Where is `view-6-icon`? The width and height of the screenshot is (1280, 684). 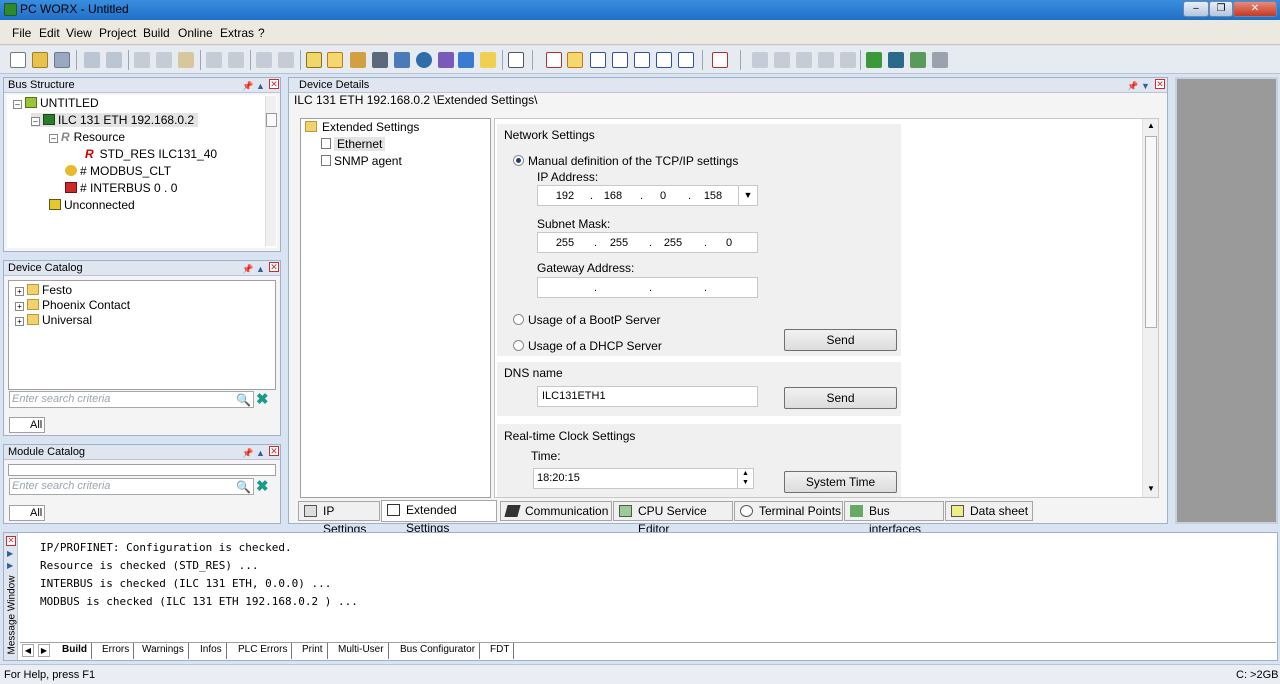 view-6-icon is located at coordinates (664, 60).